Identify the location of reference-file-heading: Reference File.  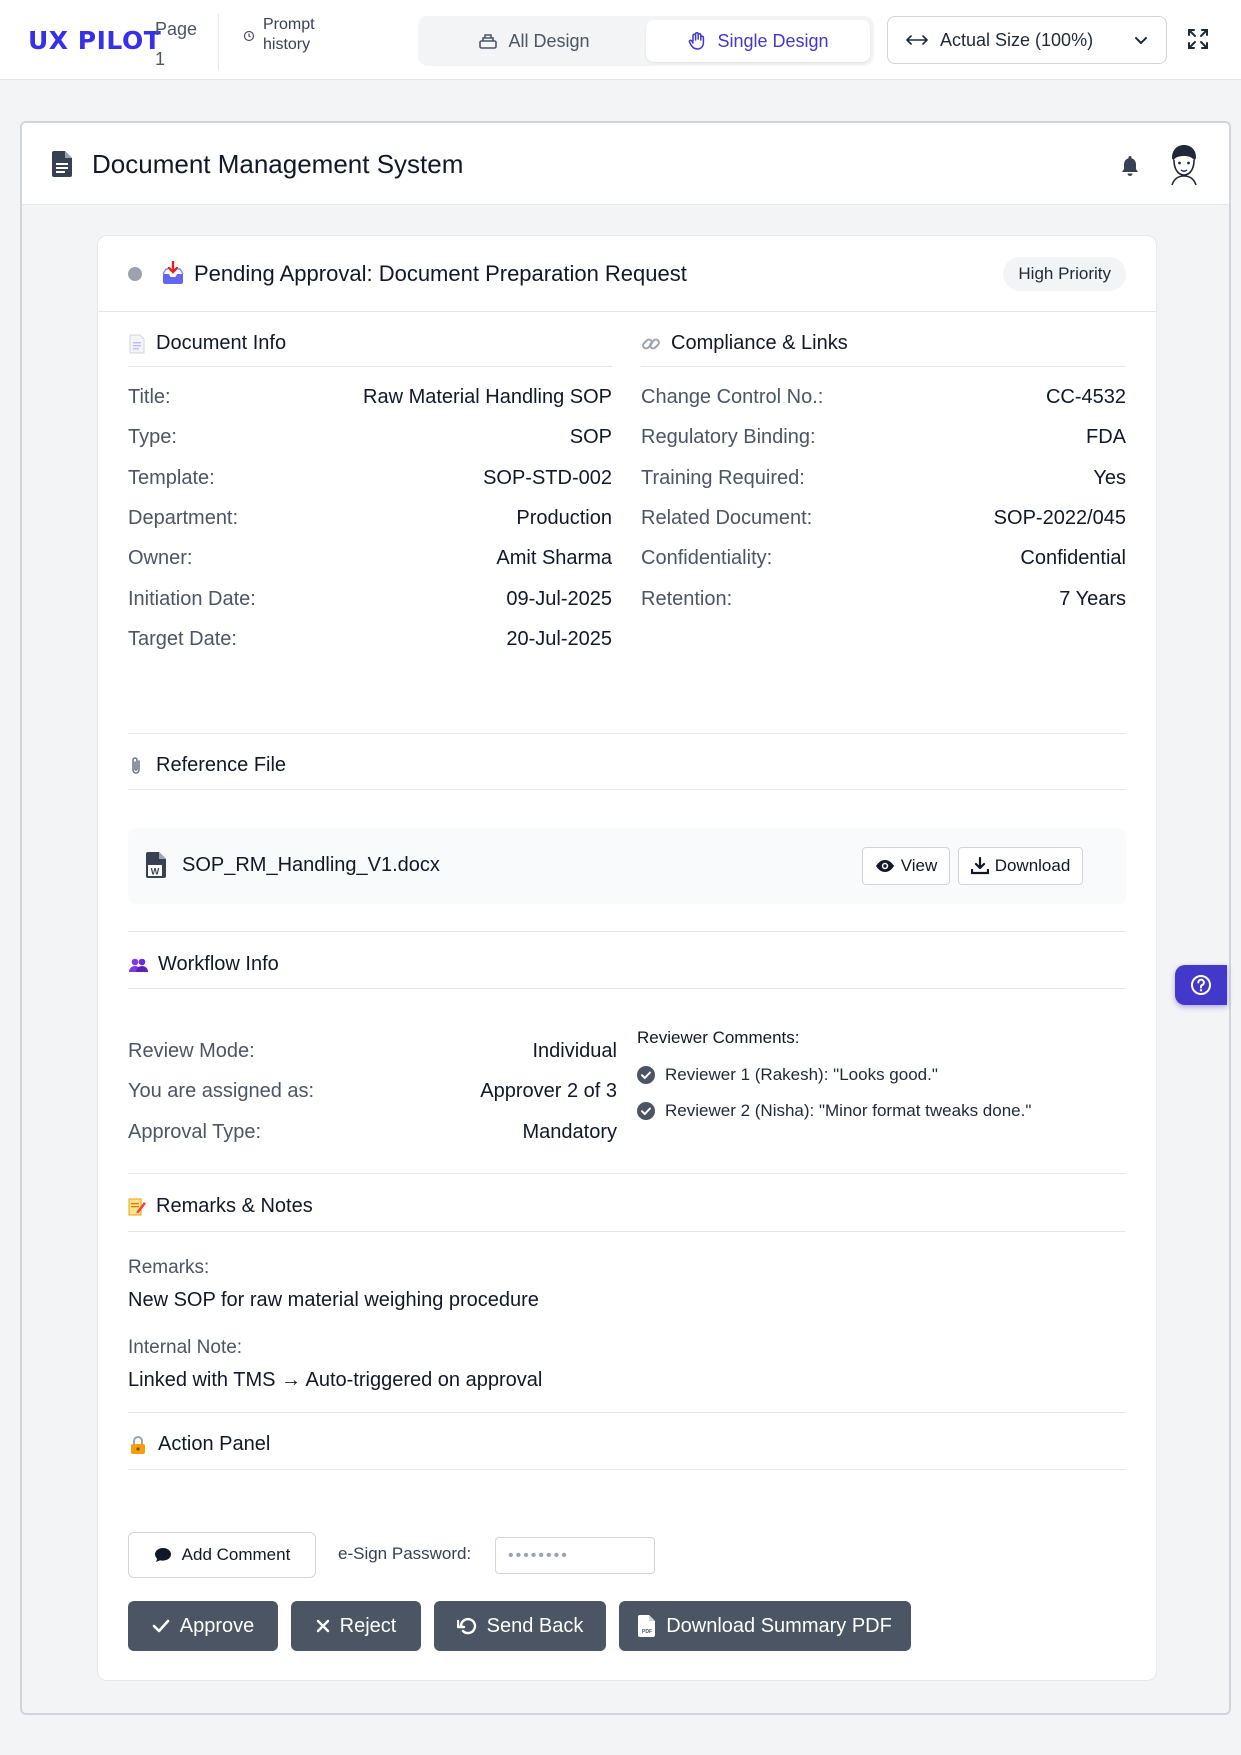
(207, 765).